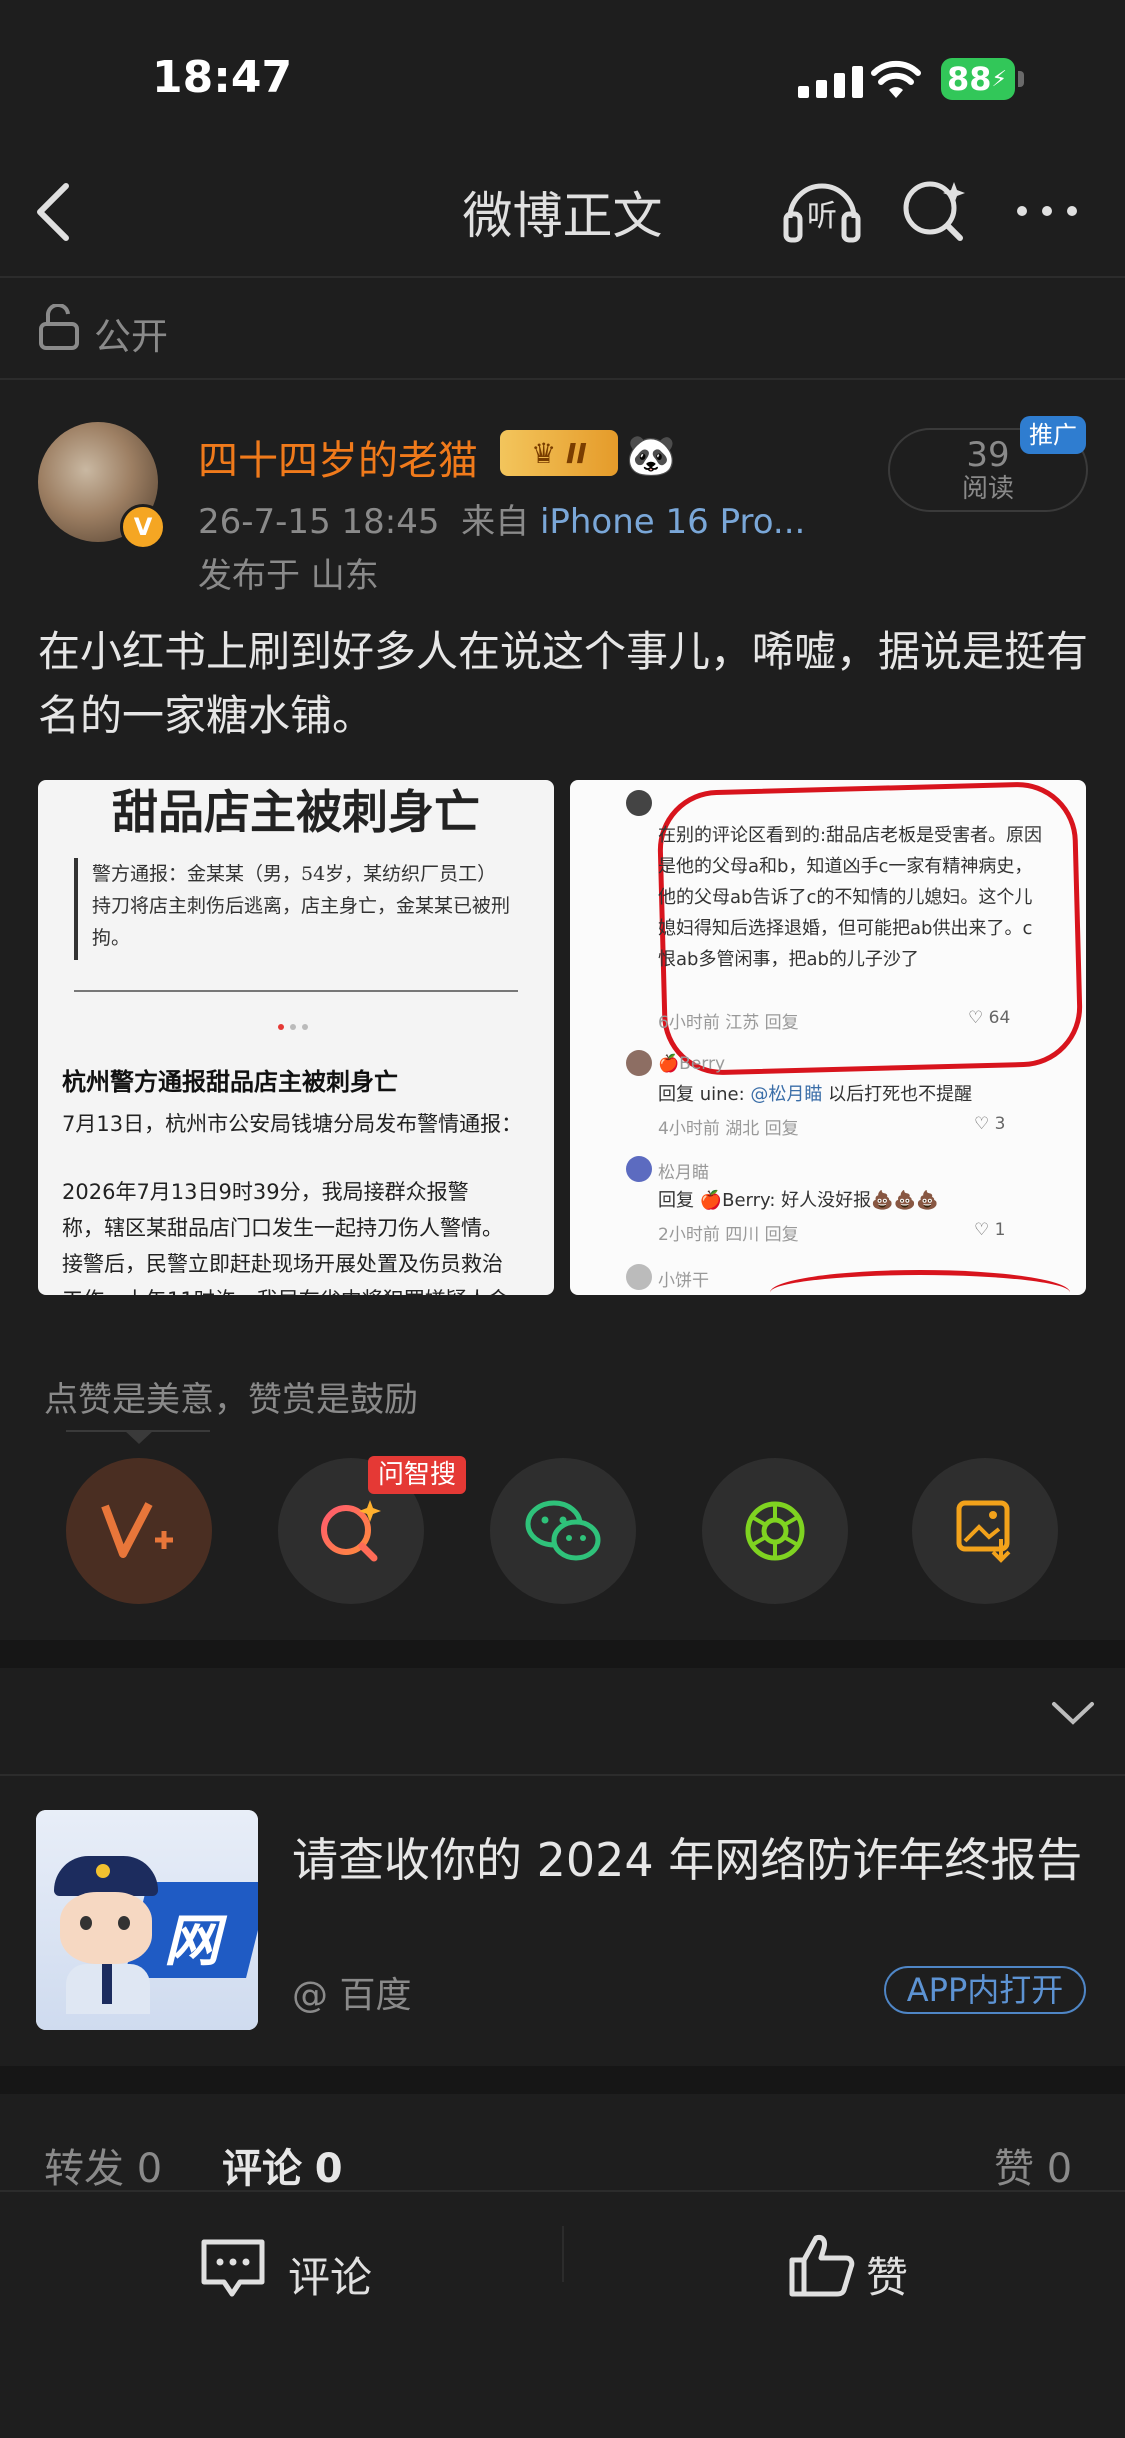  Describe the element at coordinates (1073, 1714) in the screenshot. I see `chevron-down-icon` at that location.